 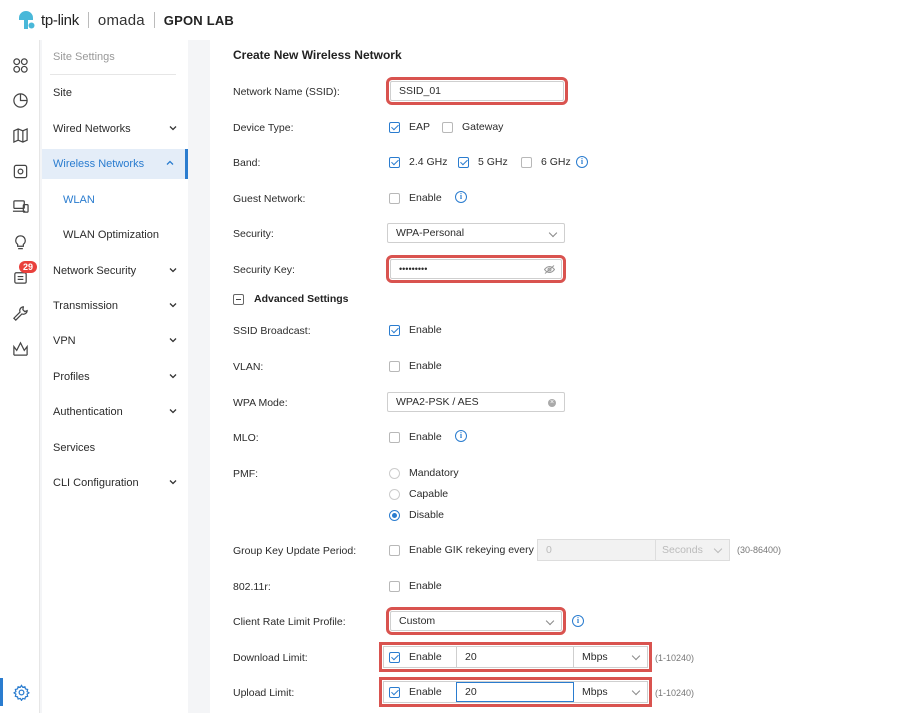 What do you see at coordinates (610, 657) in the screenshot?
I see `download-unit-select: Mbps` at bounding box center [610, 657].